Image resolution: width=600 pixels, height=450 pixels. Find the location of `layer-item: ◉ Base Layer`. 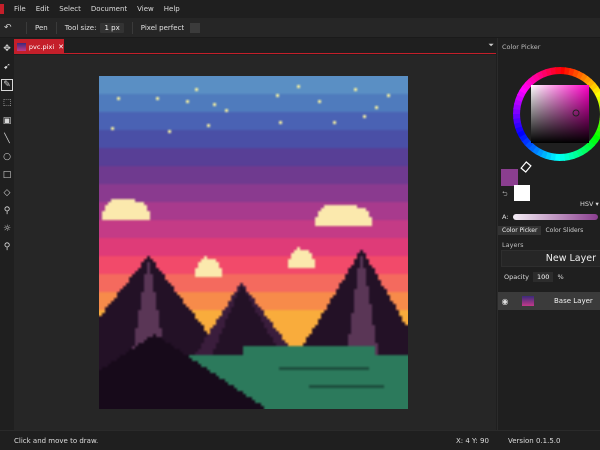

layer-item: ◉ Base Layer is located at coordinates (549, 301).